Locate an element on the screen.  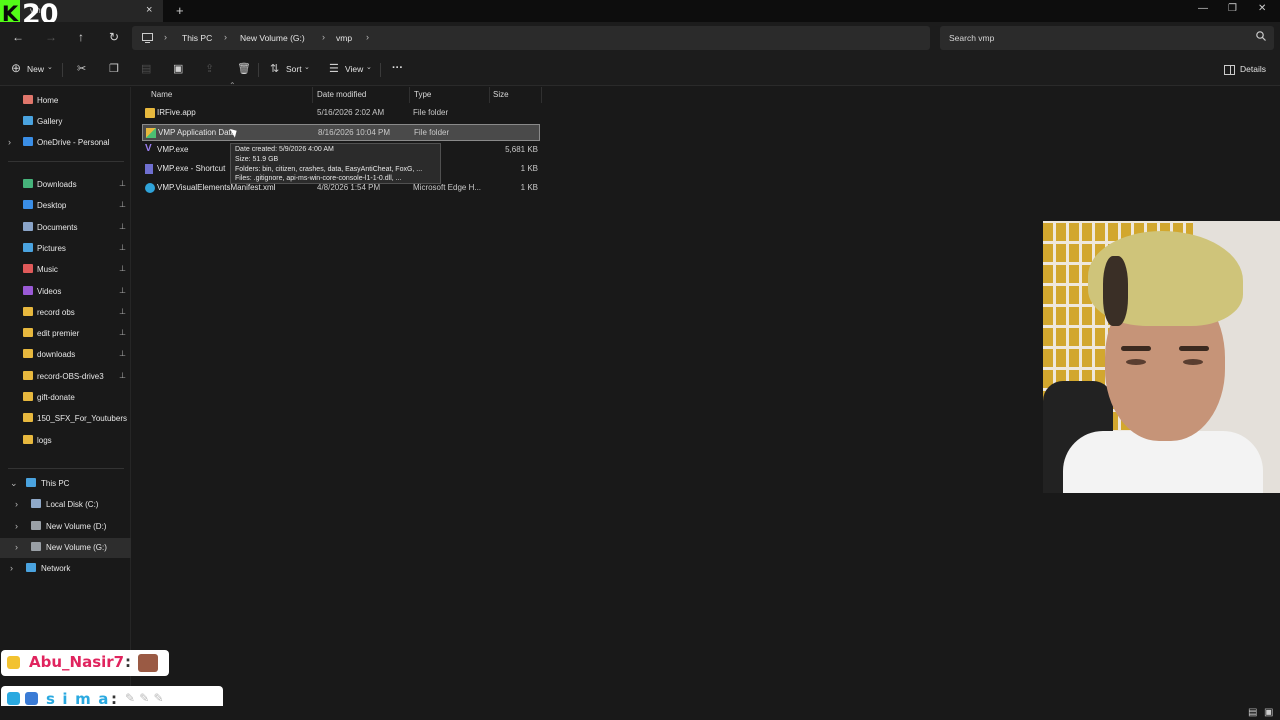
maximize-button: ❐ is located at coordinates (1232, 8).